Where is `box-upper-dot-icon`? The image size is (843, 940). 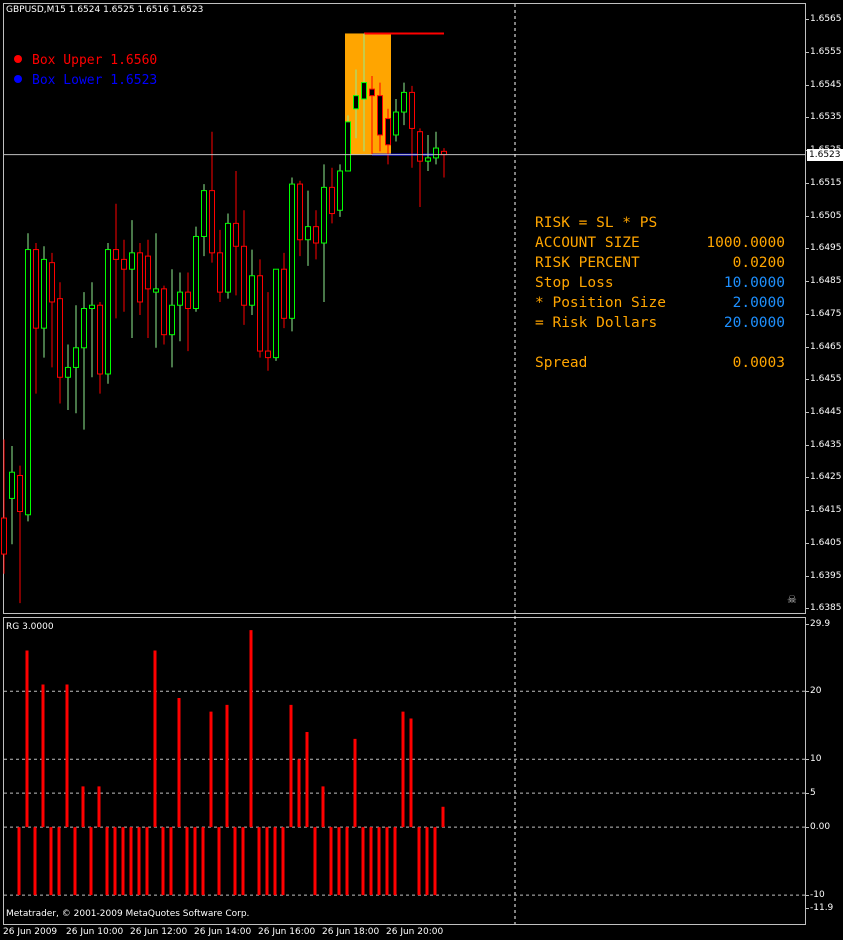
box-upper-dot-icon is located at coordinates (18, 59).